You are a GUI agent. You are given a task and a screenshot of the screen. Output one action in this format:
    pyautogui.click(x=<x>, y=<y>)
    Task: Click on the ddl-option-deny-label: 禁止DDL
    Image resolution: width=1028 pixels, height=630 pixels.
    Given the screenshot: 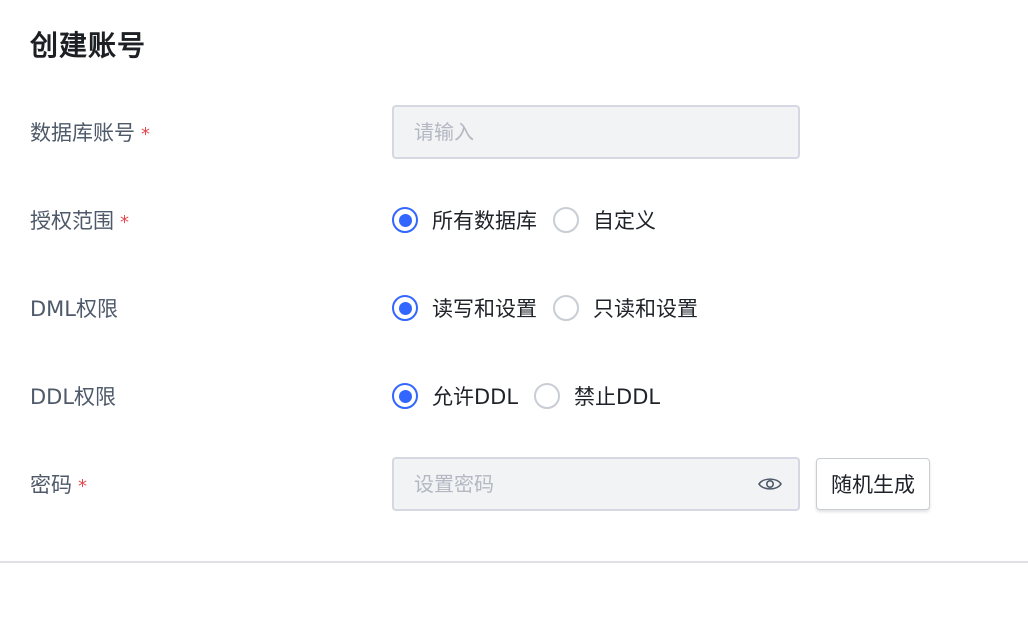 What is the action you would take?
    pyautogui.click(x=617, y=397)
    